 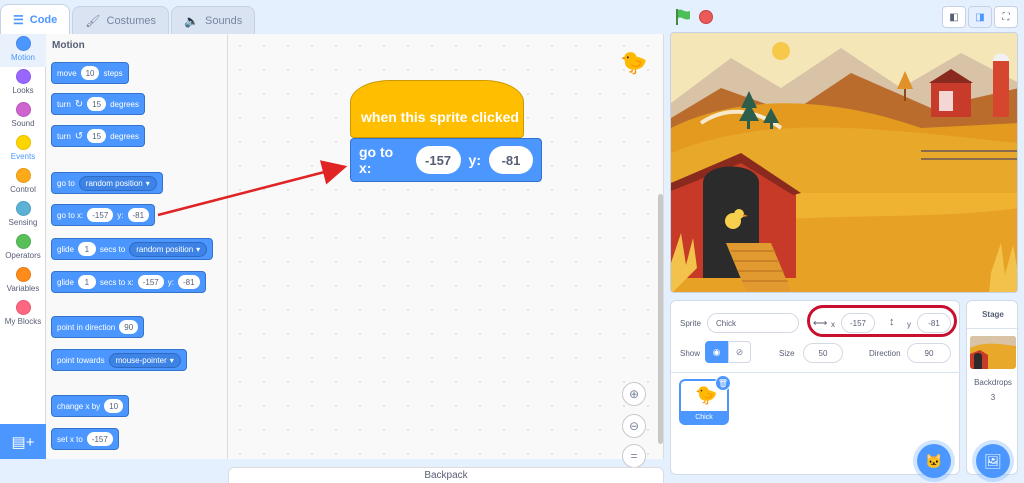 I want to click on block-text: degrees, so click(x=125, y=136).